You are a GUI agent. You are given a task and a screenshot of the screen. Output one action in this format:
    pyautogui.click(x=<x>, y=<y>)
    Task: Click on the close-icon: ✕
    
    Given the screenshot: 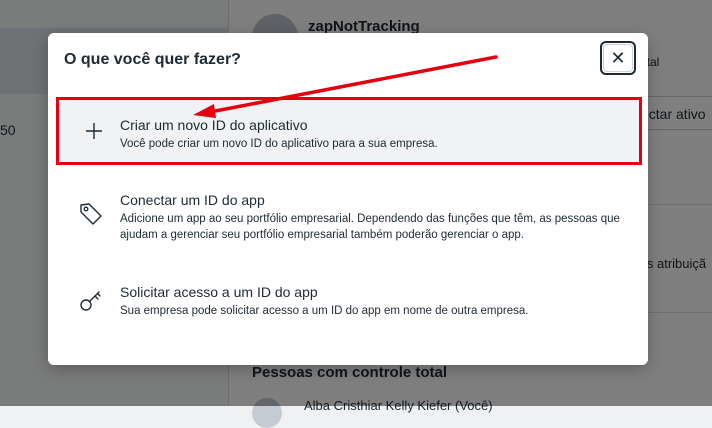 What is the action you would take?
    pyautogui.click(x=618, y=58)
    